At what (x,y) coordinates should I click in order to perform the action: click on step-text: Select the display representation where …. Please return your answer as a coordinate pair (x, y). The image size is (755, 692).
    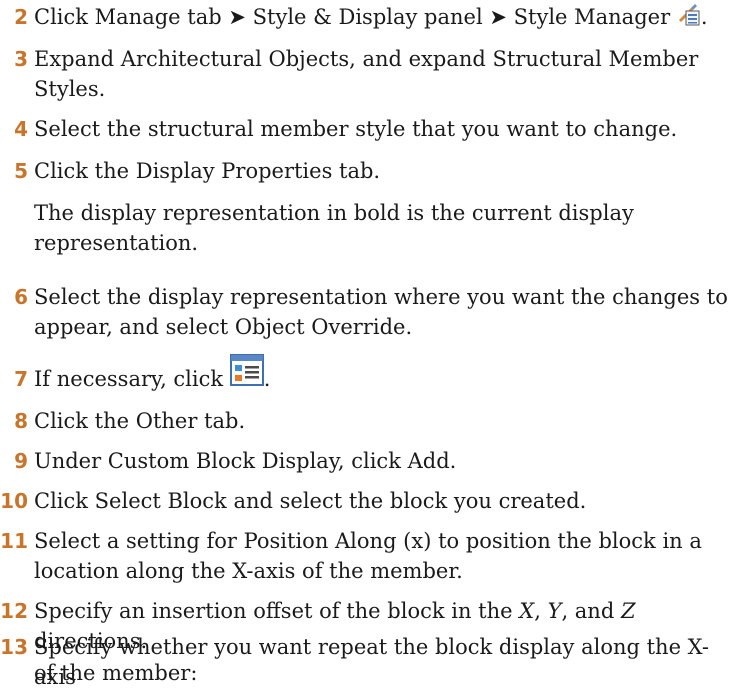
    Looking at the image, I should click on (381, 297).